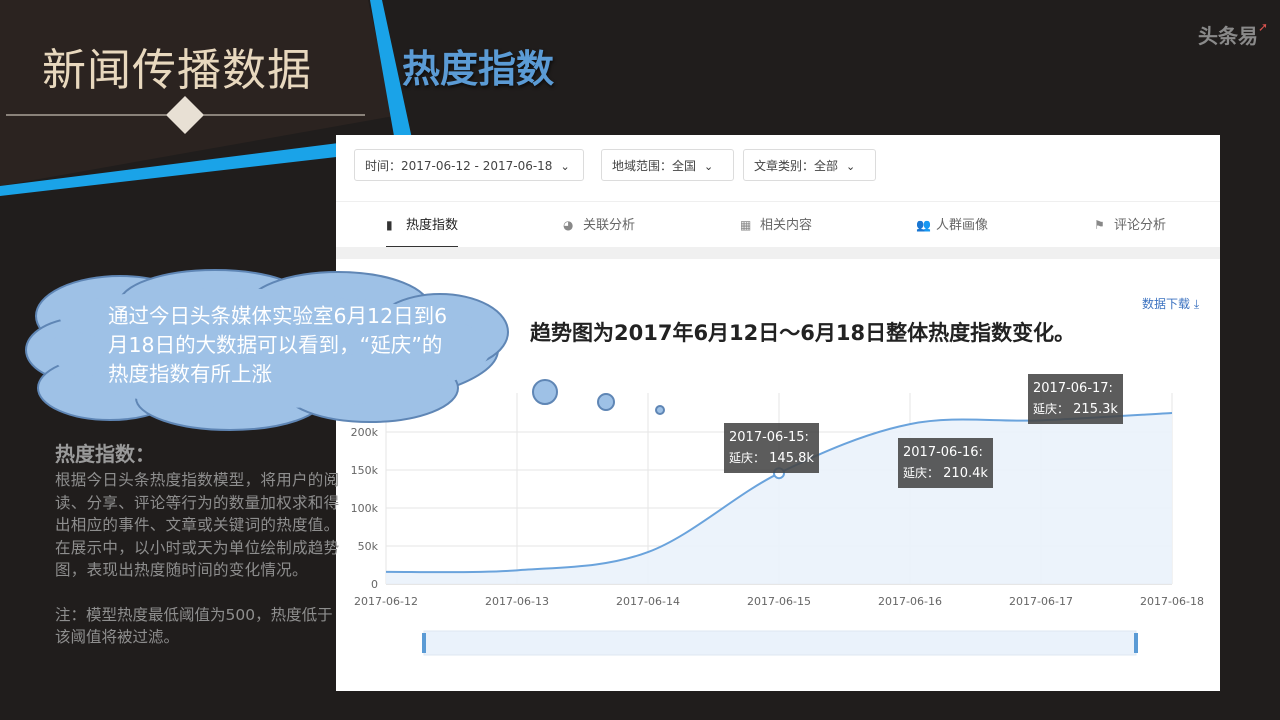 The height and width of the screenshot is (720, 1280). Describe the element at coordinates (365, 508) in the screenshot. I see `y-tick-label: 100k` at that location.